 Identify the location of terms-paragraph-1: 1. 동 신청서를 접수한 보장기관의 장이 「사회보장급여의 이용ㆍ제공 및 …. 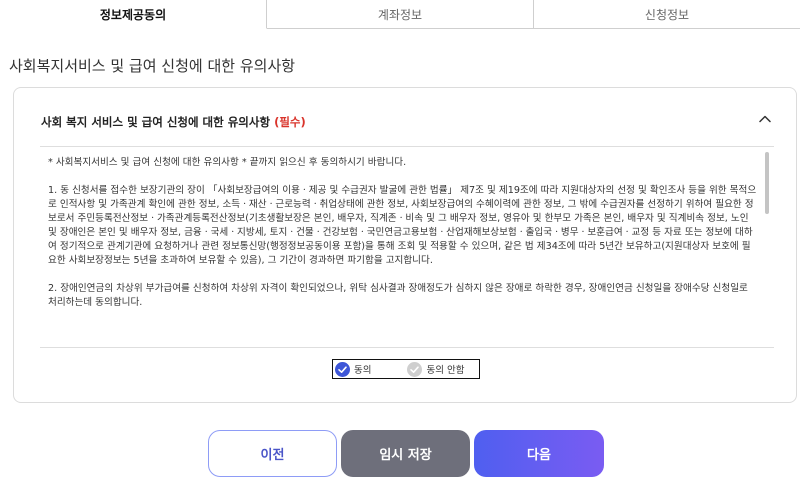
(402, 225).